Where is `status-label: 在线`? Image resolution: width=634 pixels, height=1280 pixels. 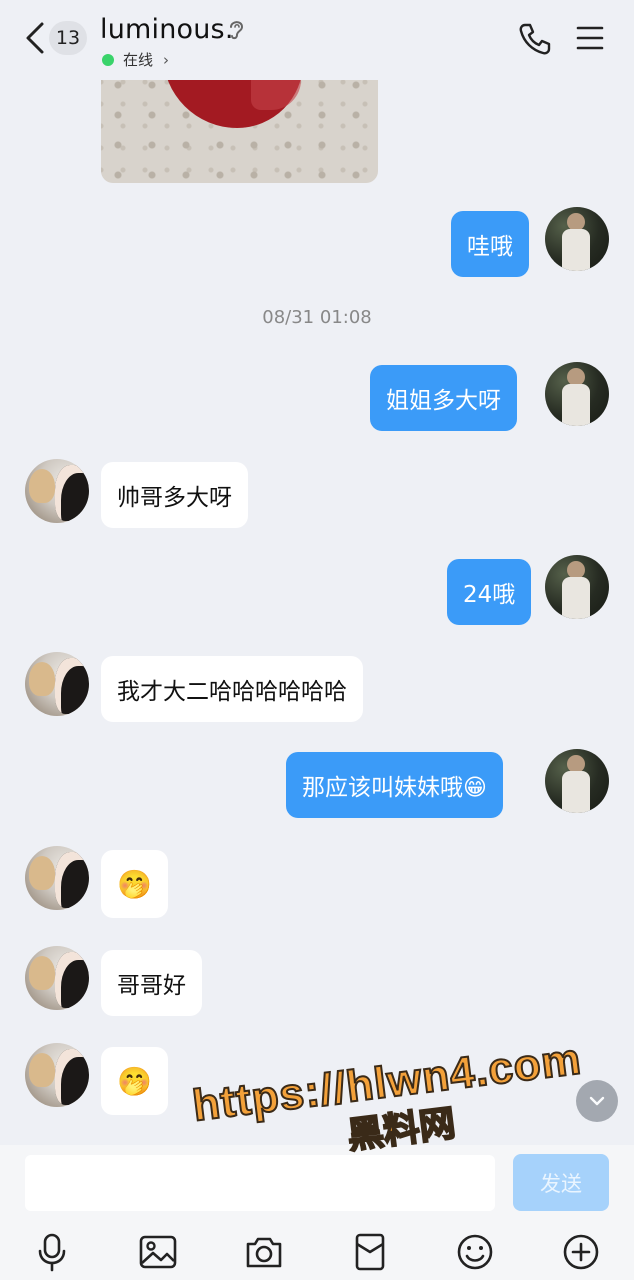
status-label: 在线 is located at coordinates (138, 60).